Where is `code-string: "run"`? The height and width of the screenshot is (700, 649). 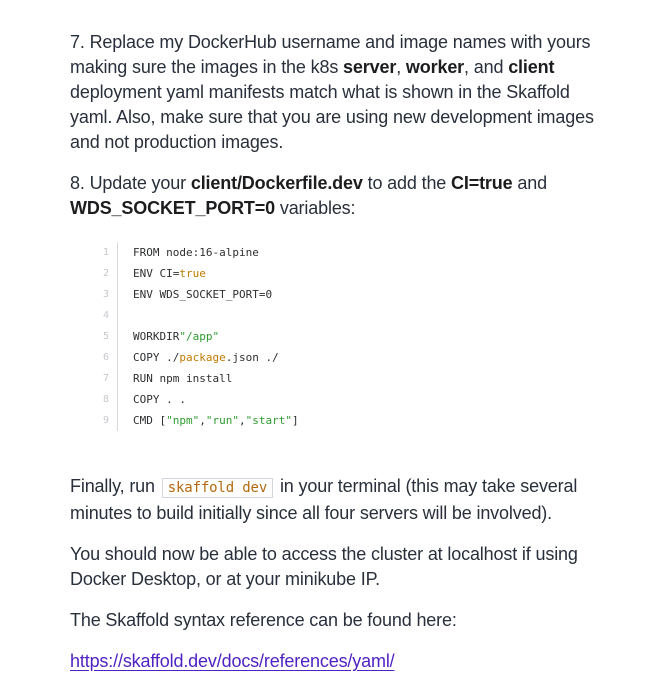 code-string: "run" is located at coordinates (222, 420).